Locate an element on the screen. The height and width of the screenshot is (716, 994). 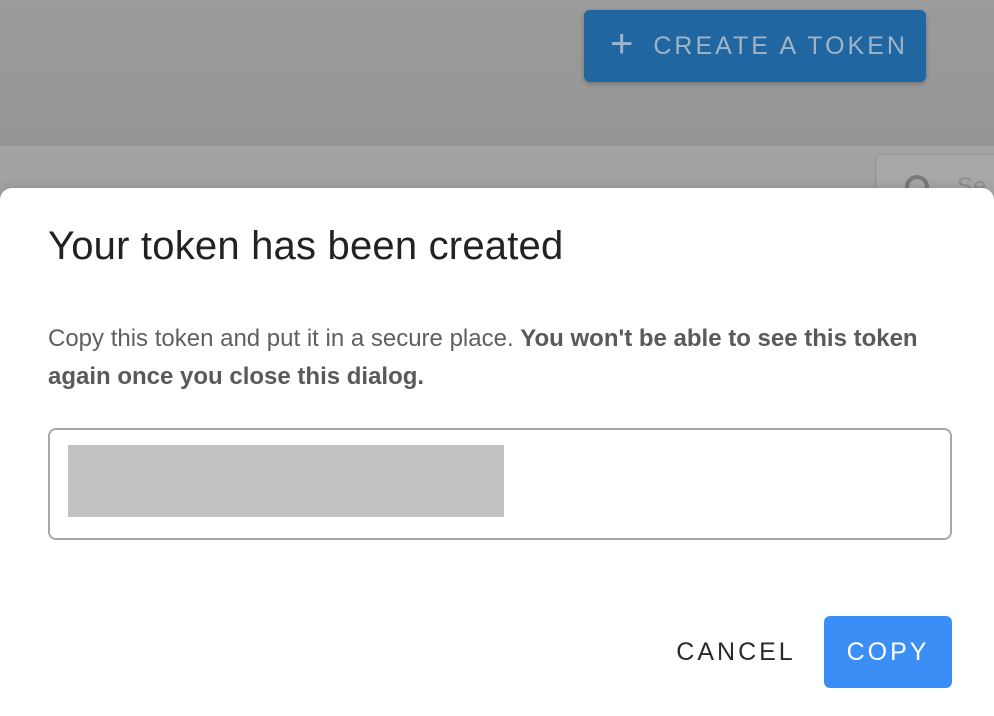
token-field is located at coordinates (500, 484).